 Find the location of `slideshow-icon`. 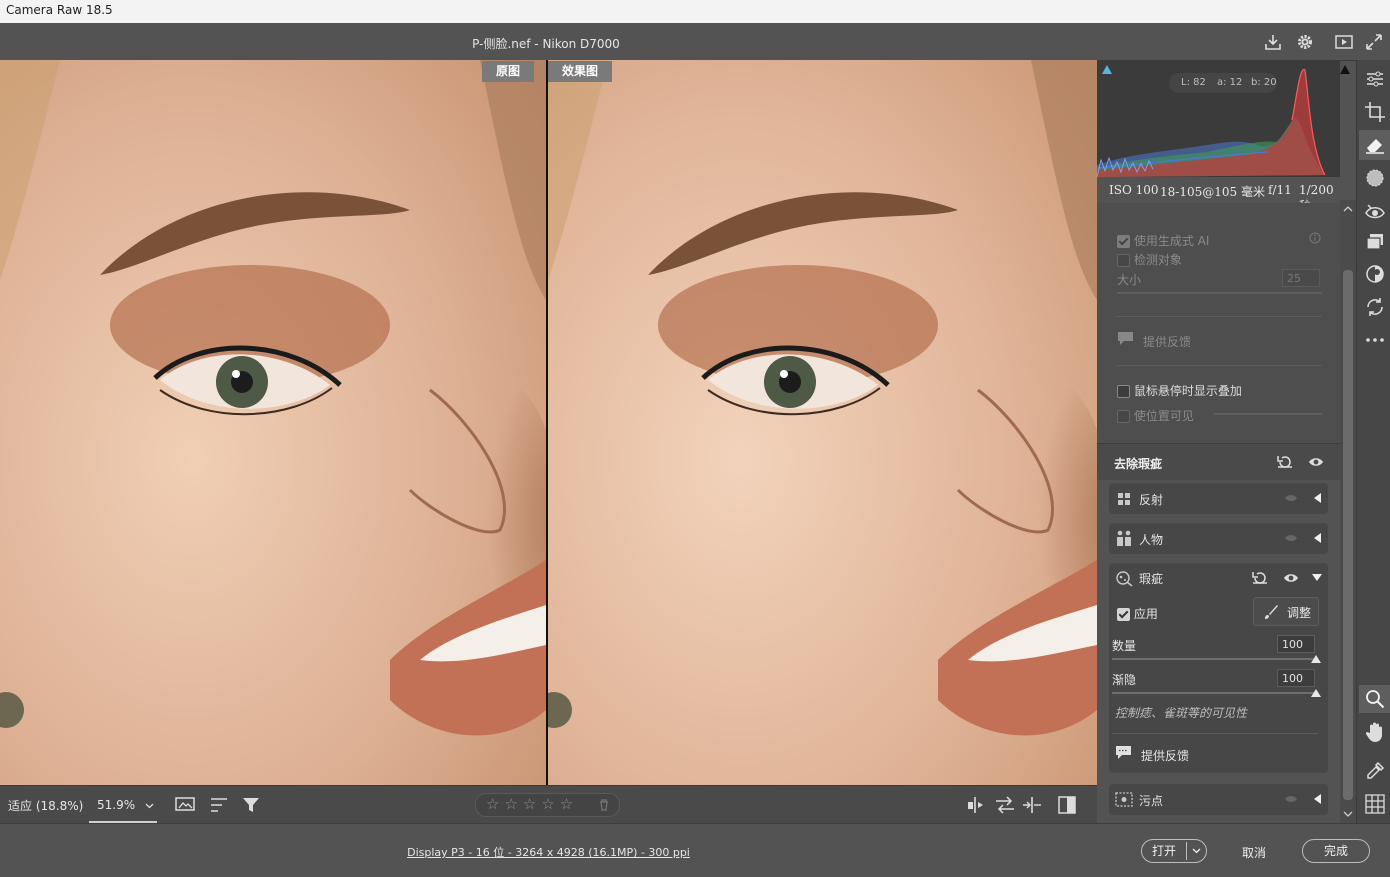

slideshow-icon is located at coordinates (1344, 42).